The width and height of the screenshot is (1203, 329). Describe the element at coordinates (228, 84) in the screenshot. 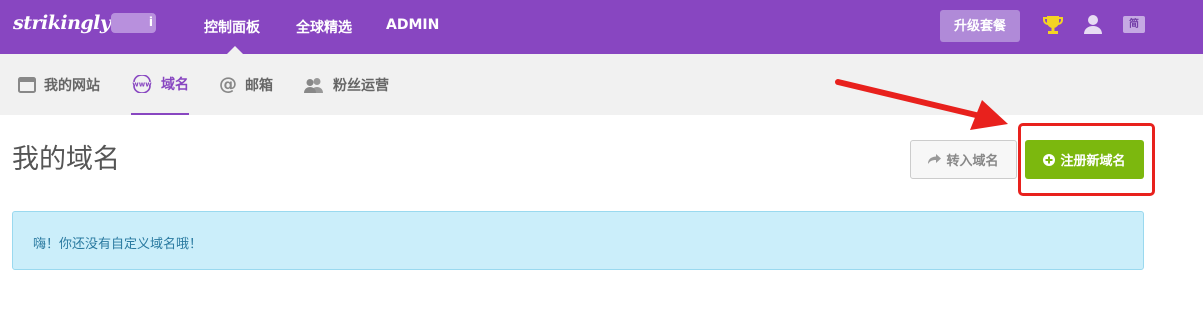

I see `at-icon: @` at that location.